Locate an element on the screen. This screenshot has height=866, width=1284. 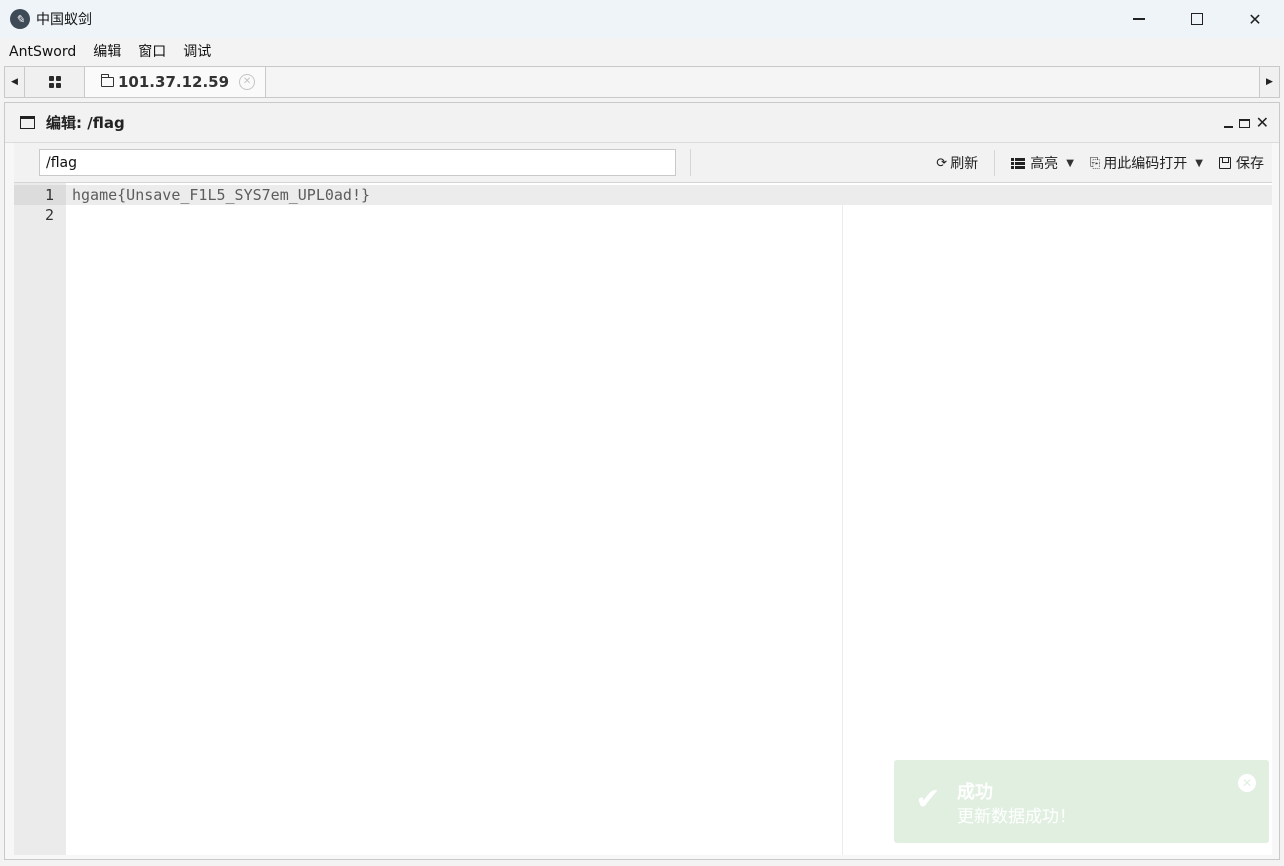
editor-title: 编辑: /flag is located at coordinates (85, 123).